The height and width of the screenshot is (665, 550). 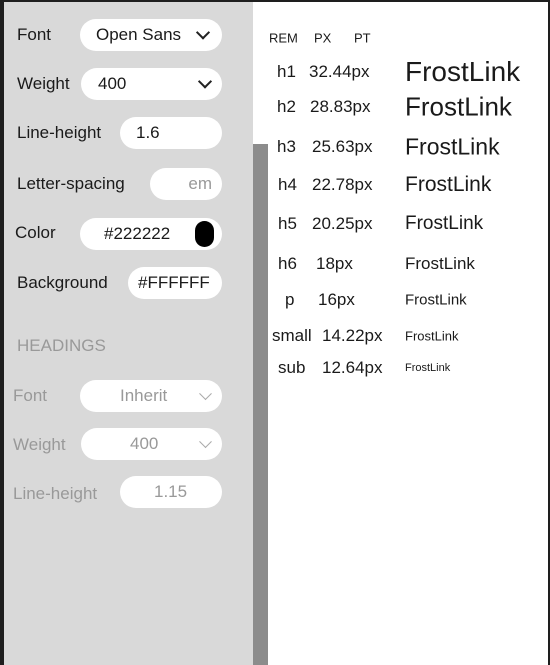 I want to click on font-label: Font, so click(x=34, y=34).